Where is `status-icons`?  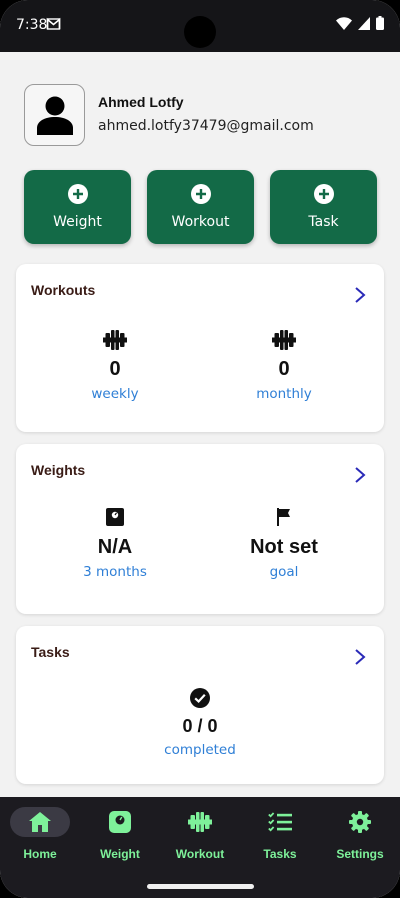 status-icons is located at coordinates (360, 23).